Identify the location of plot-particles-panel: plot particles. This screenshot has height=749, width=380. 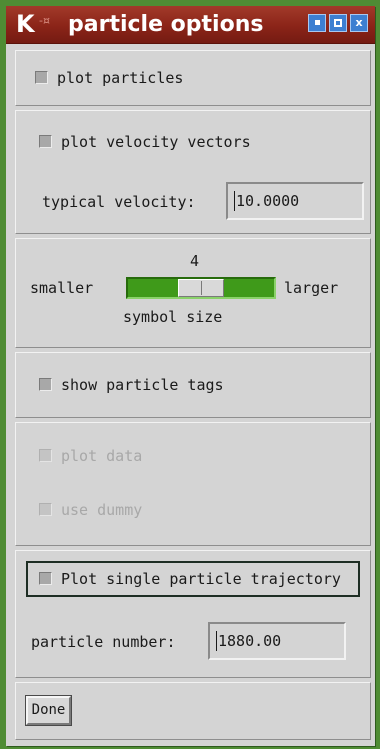
(193, 78).